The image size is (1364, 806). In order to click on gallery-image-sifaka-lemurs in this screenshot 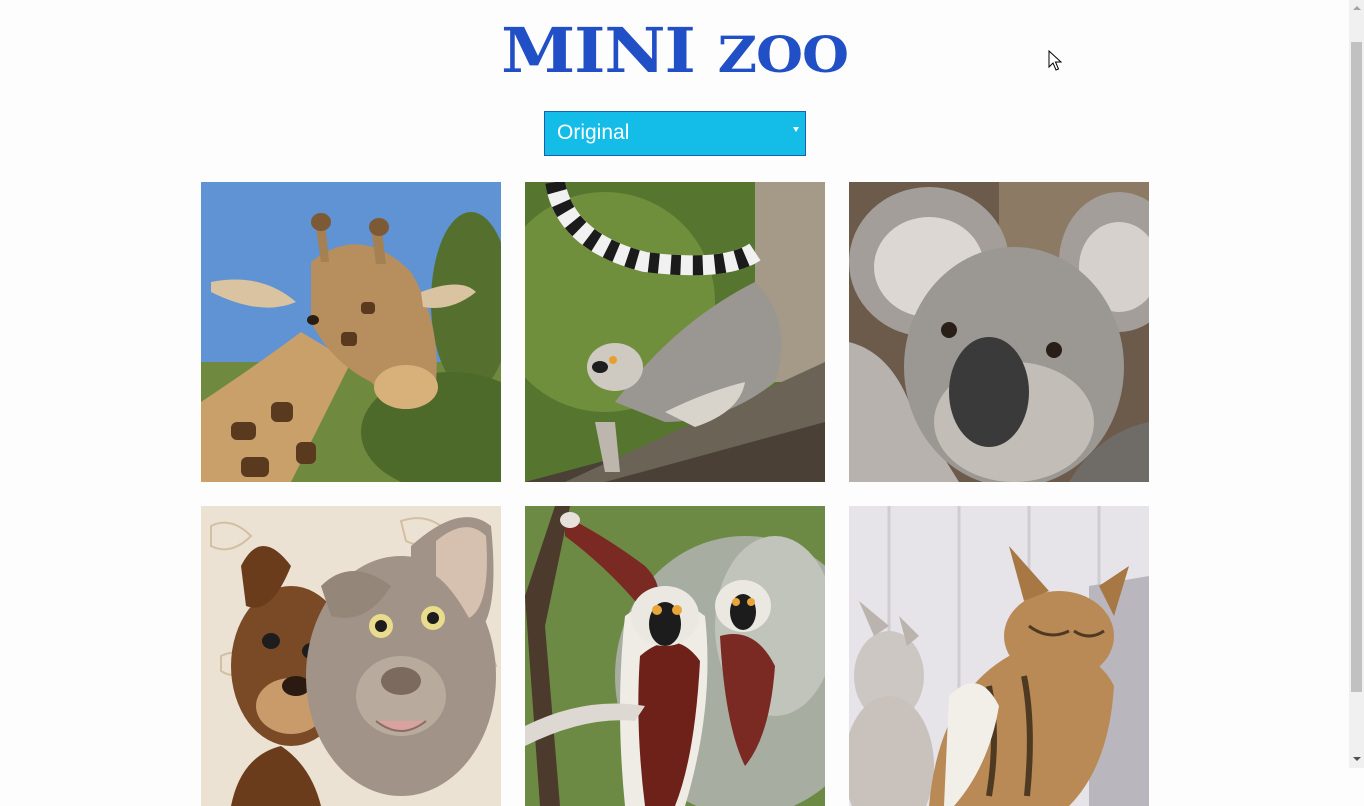, I will do `click(675, 656)`.